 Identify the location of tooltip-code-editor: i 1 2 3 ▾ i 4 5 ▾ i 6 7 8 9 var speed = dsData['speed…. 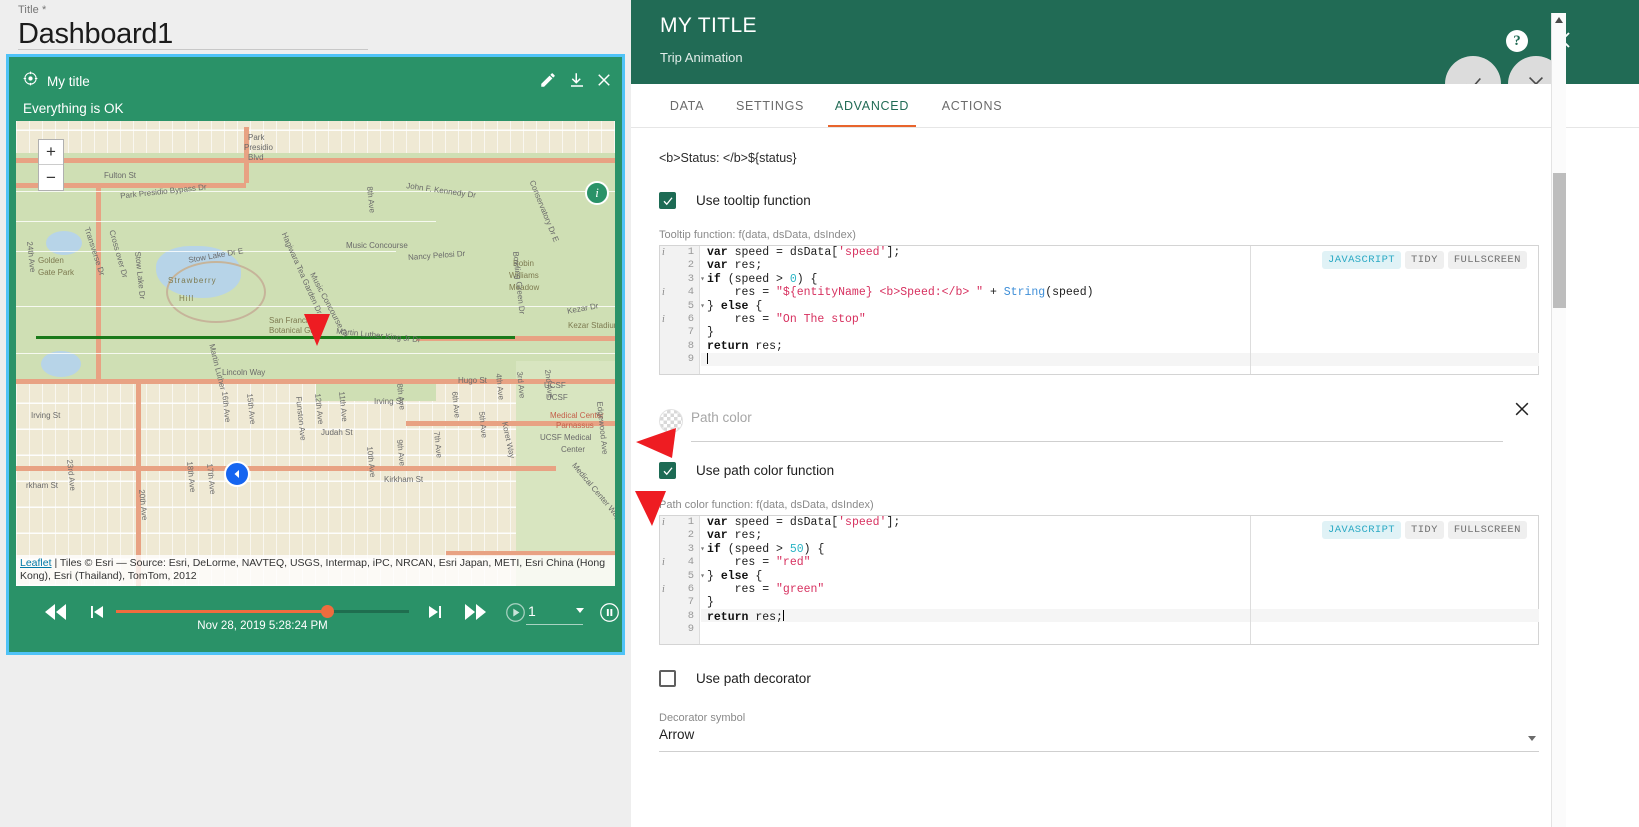
(1099, 310).